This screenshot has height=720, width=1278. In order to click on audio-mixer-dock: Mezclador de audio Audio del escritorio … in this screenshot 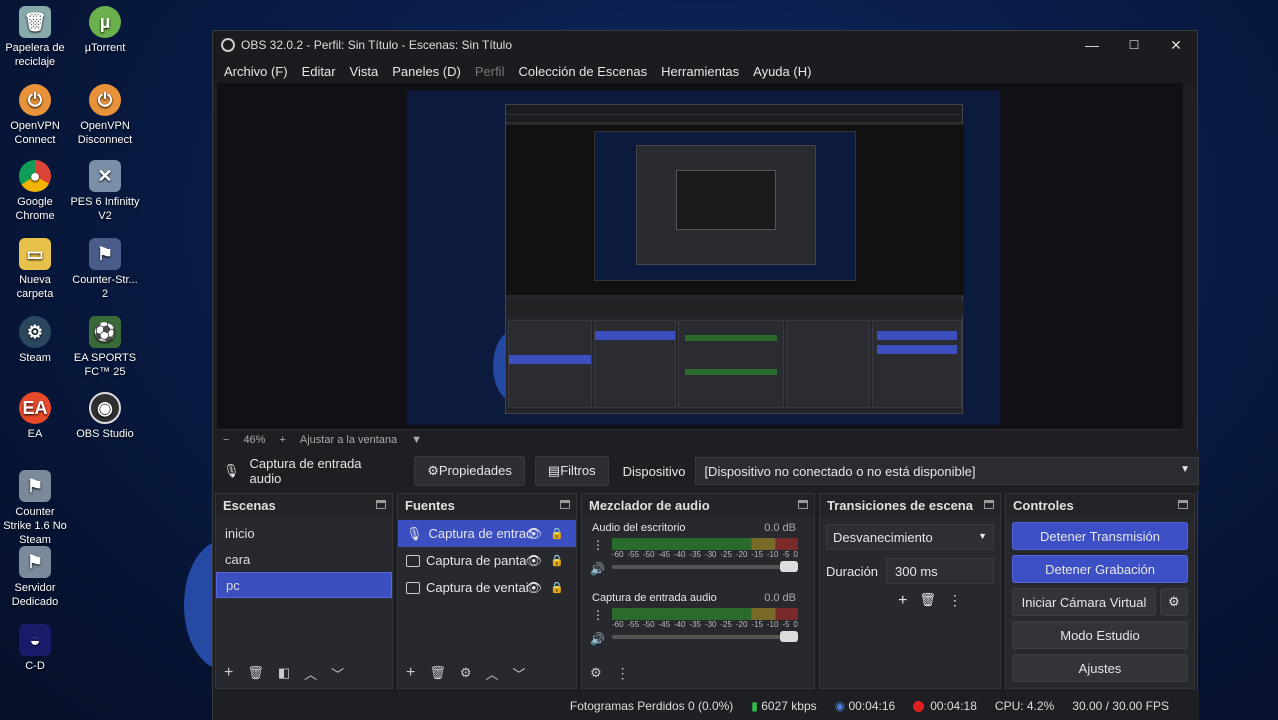, I will do `click(698, 591)`.